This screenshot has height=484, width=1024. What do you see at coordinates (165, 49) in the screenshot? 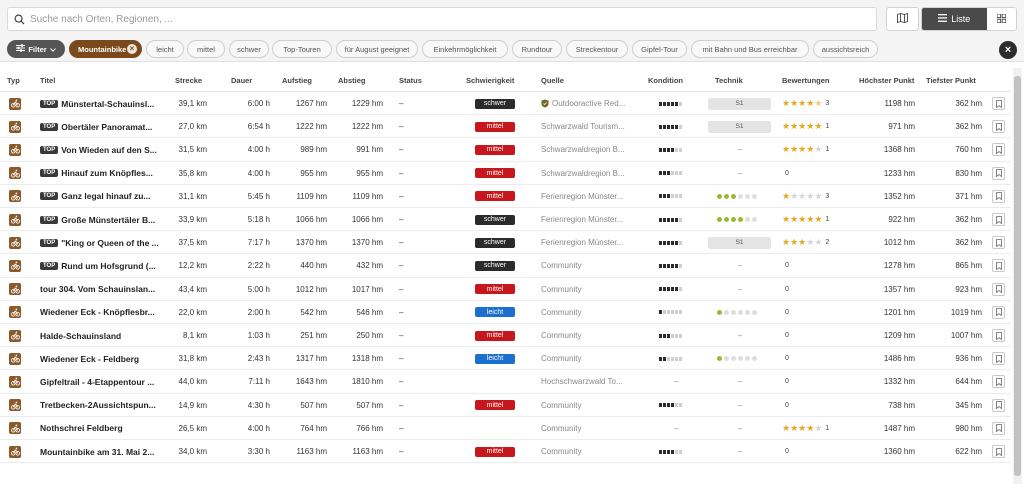
I see `chip-leicht: leicht` at bounding box center [165, 49].